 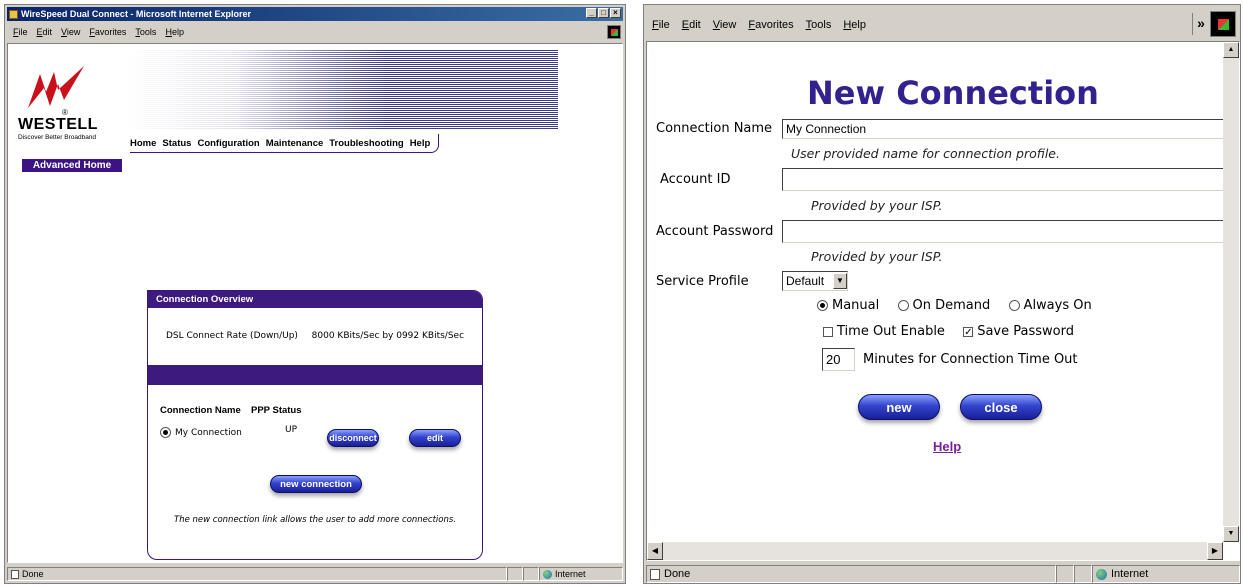 I want to click on advanced-home-link: Advanced Home, so click(x=72, y=165).